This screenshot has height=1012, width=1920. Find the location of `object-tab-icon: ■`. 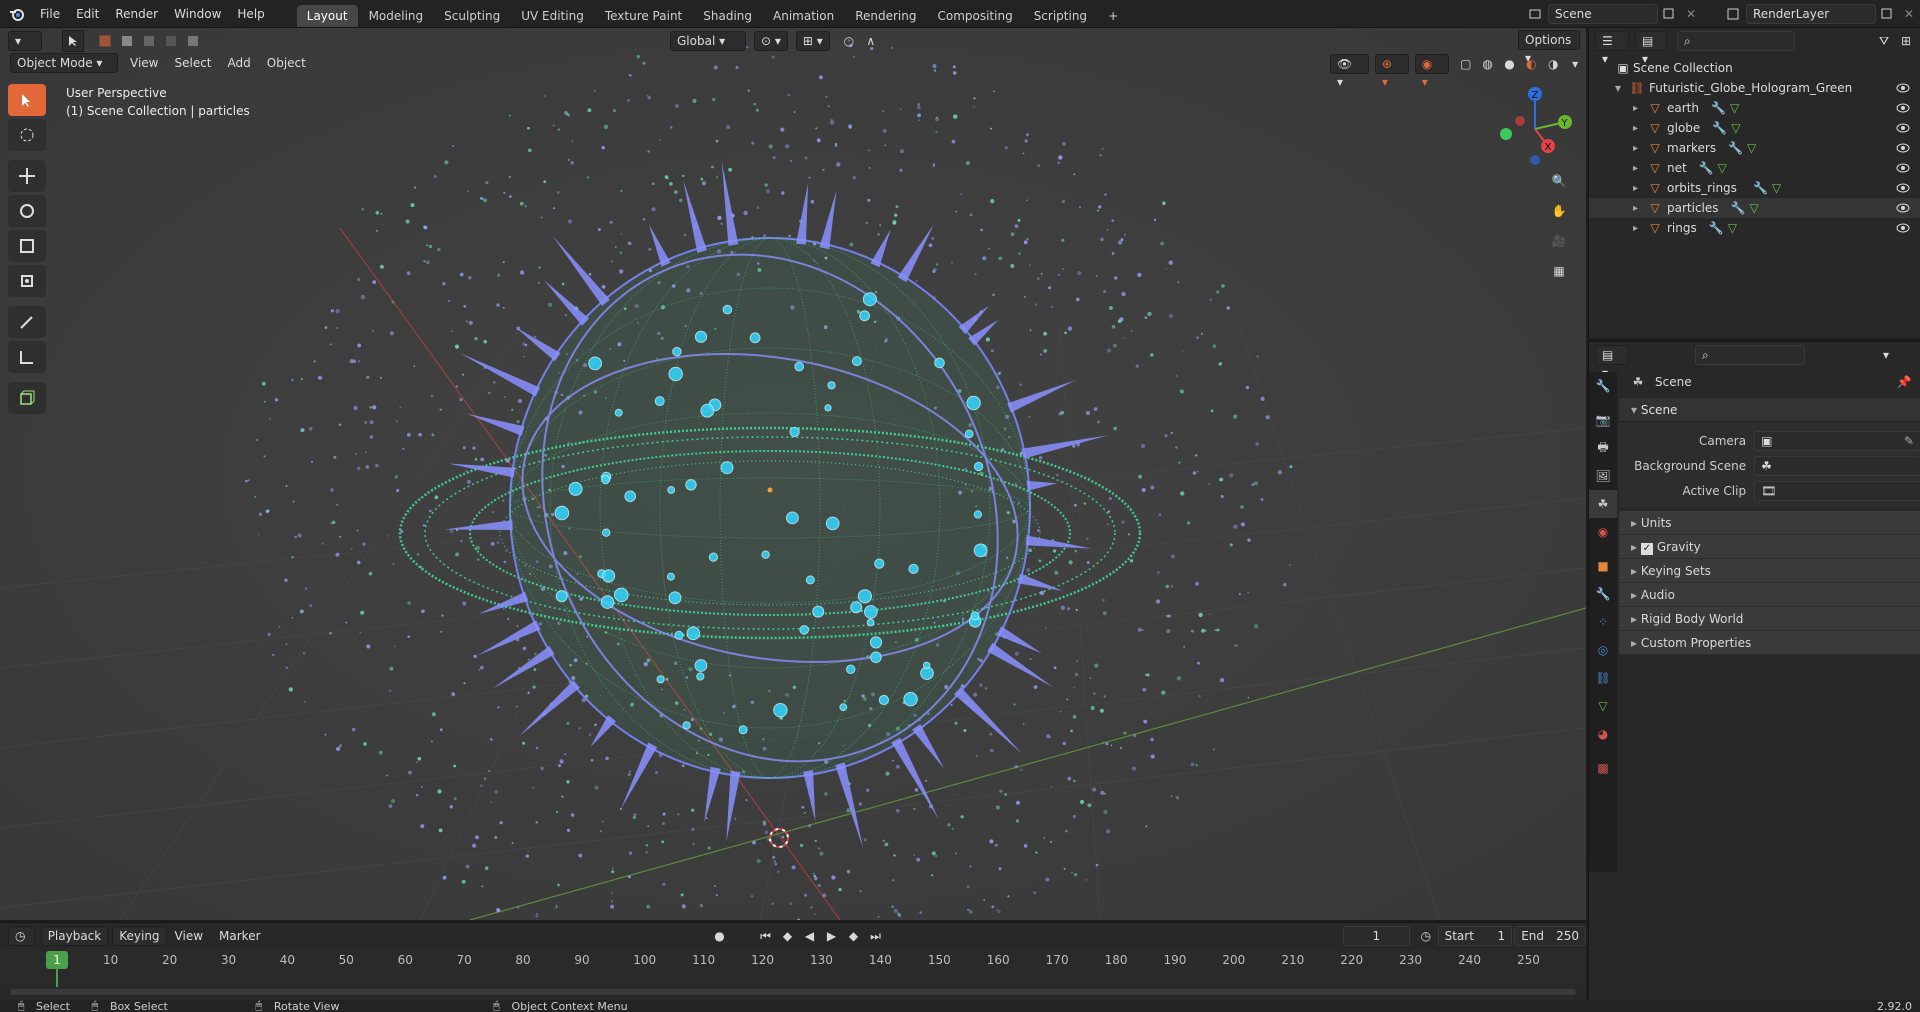

object-tab-icon: ■ is located at coordinates (1603, 566).